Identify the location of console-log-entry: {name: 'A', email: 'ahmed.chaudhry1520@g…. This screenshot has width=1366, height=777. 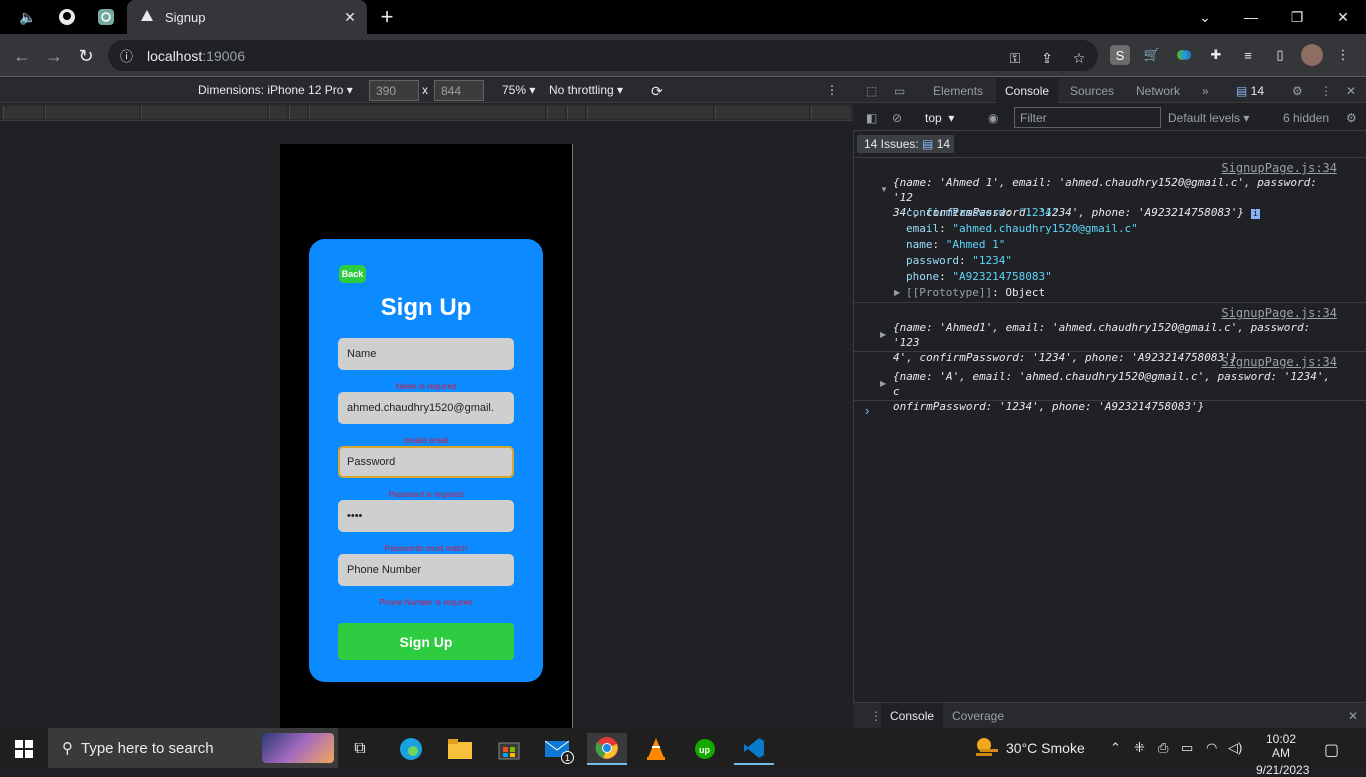
(1118, 391).